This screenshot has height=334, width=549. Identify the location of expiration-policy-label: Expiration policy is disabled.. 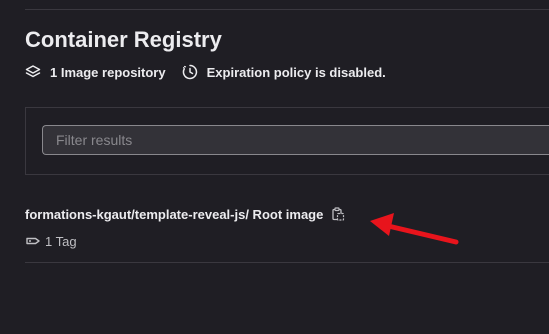
(296, 72).